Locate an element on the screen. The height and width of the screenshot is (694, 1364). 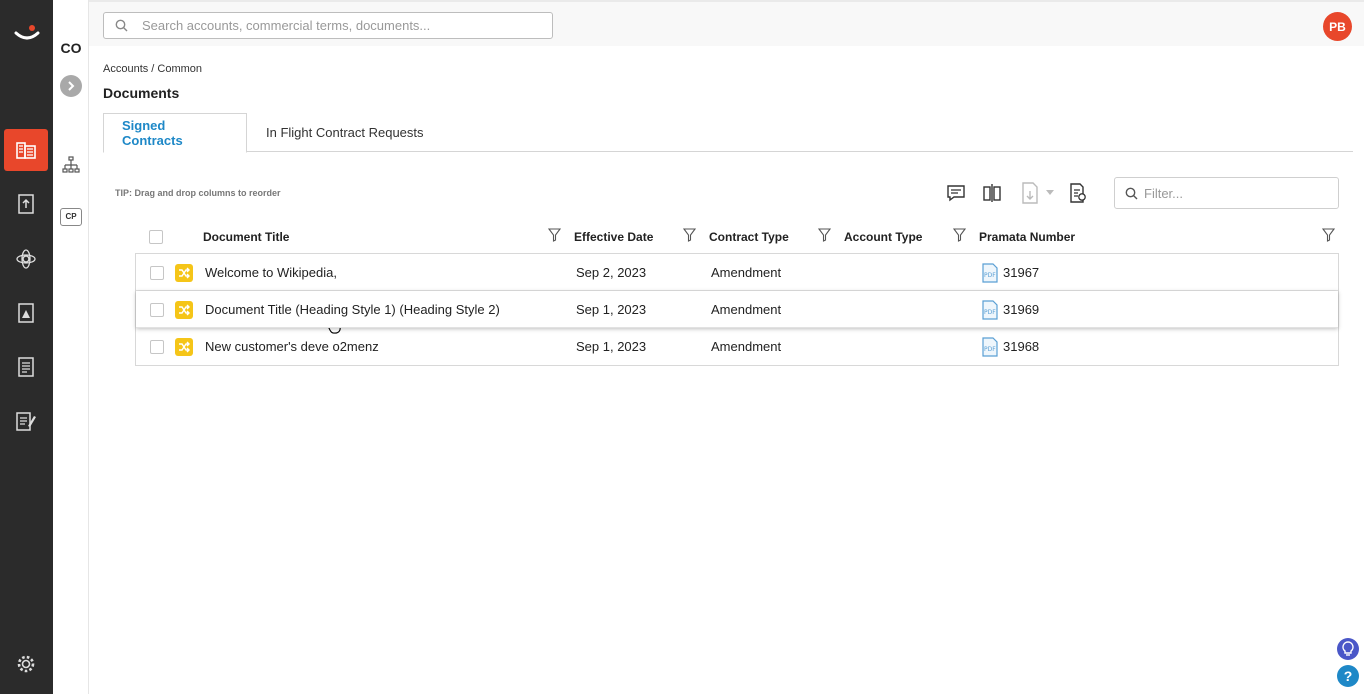
tab-in-flight-requests: In Flight Contract Requests is located at coordinates (345, 132).